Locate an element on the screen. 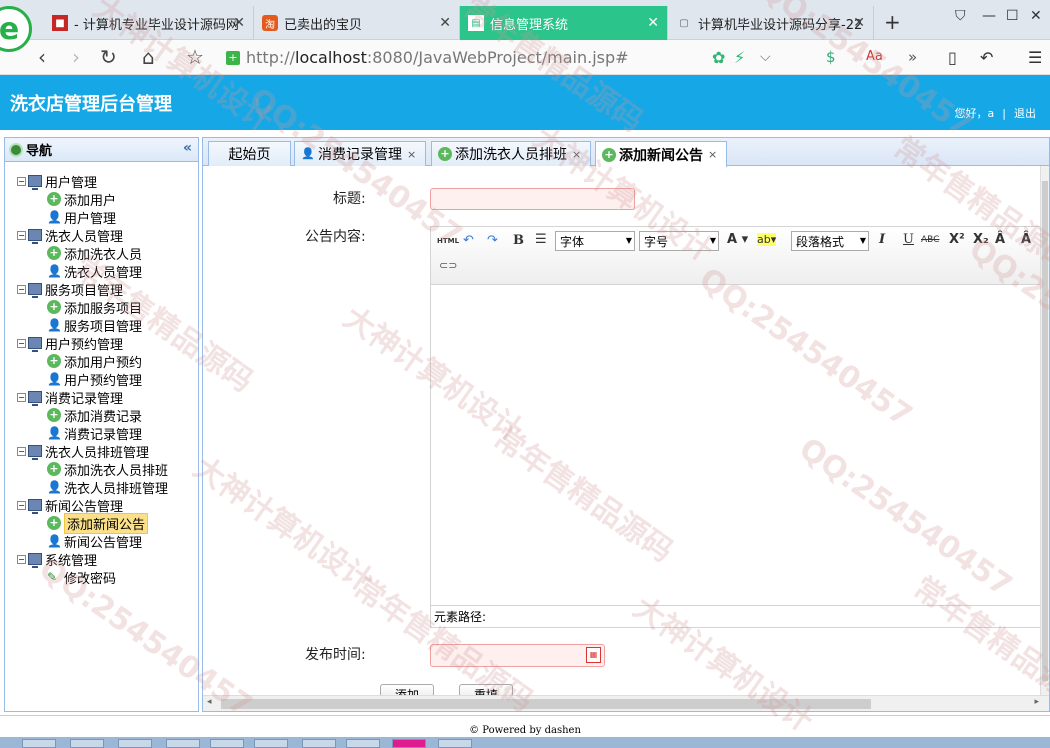  strikethrough-icon: ABC is located at coordinates (930, 240).